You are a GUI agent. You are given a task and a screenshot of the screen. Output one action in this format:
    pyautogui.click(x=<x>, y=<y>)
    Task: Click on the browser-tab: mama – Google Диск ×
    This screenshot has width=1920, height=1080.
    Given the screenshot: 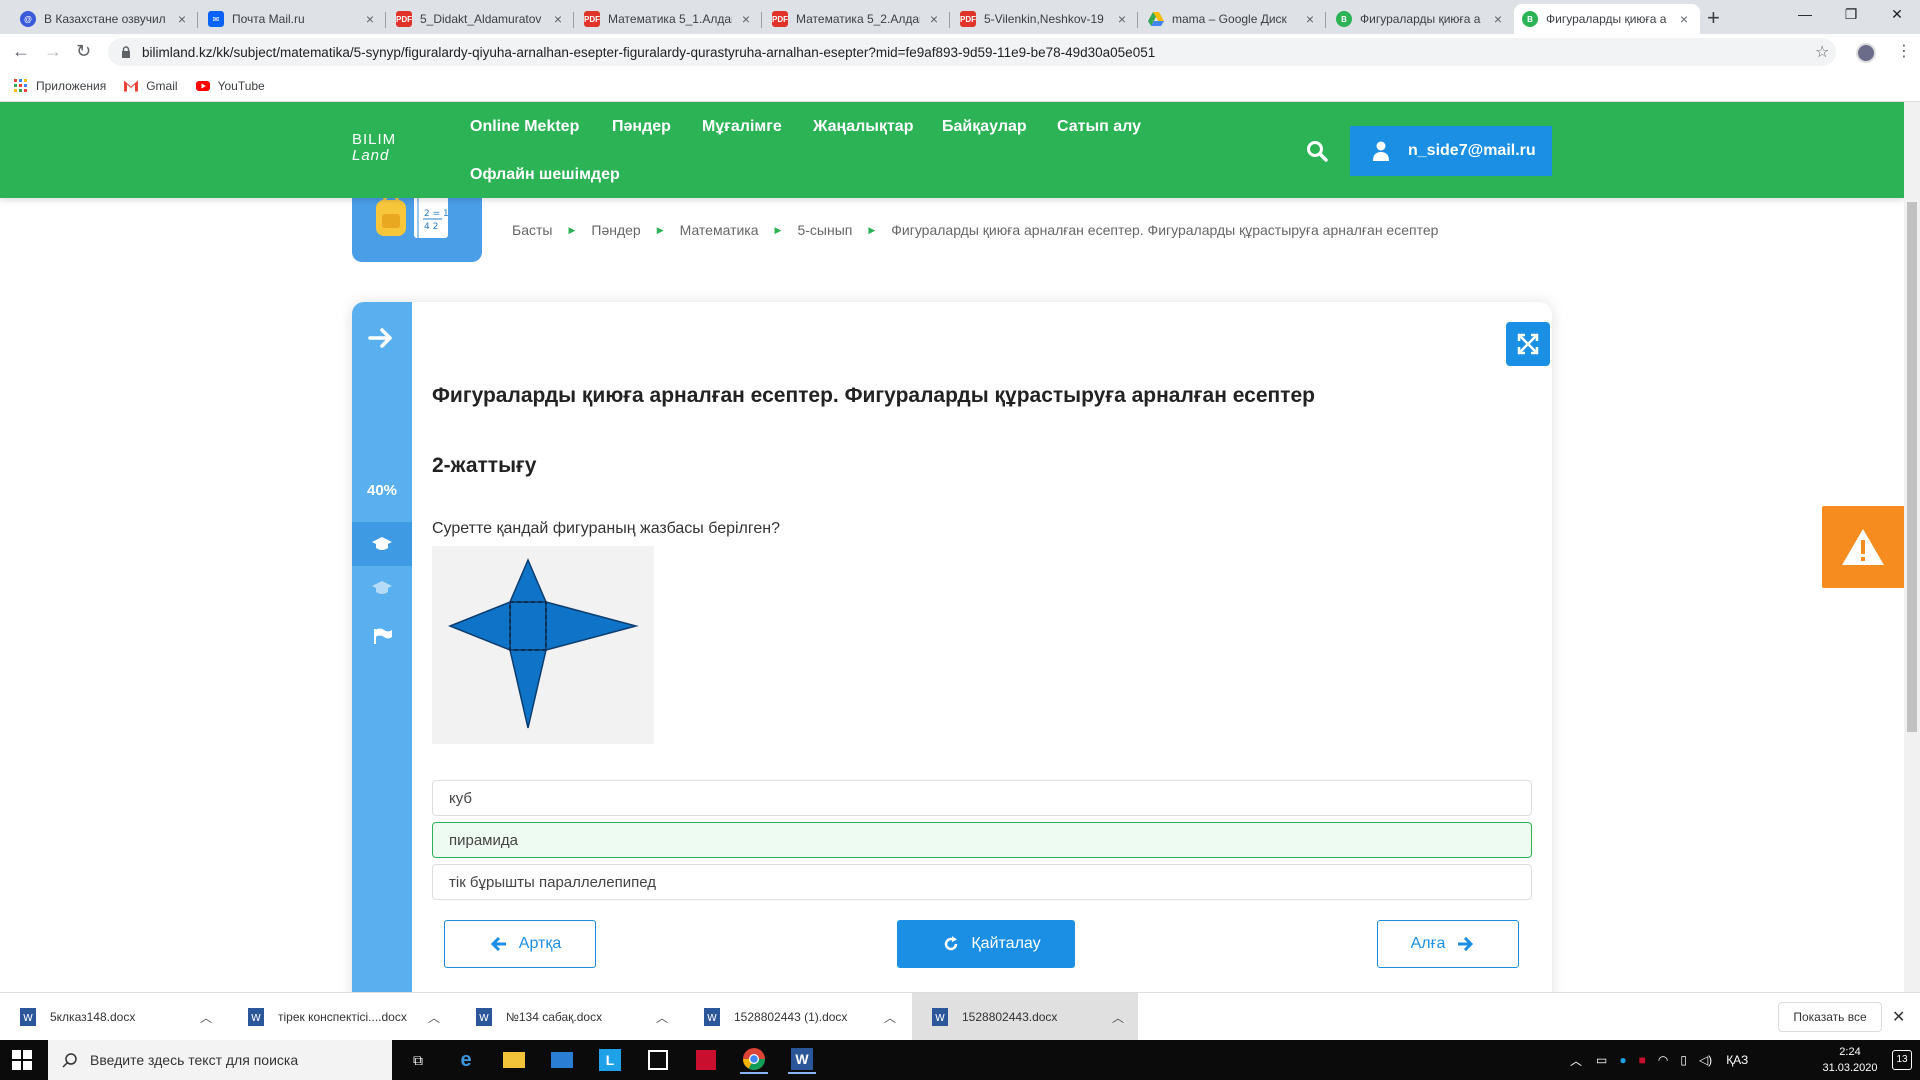 What is the action you would take?
    pyautogui.click(x=1233, y=19)
    